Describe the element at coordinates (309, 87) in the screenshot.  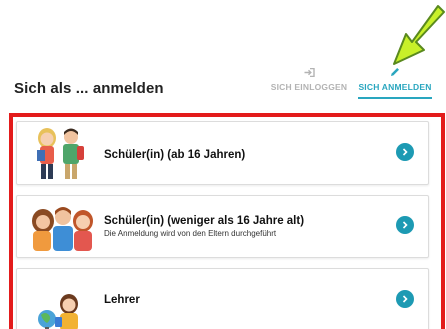
I see `tab-login-label: SICH EINLOGGEN` at that location.